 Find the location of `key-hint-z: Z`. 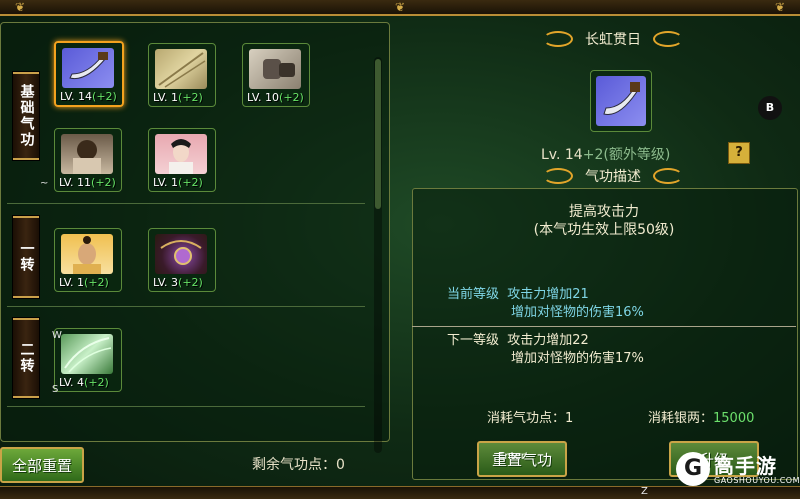

key-hint-z: Z is located at coordinates (644, 491).